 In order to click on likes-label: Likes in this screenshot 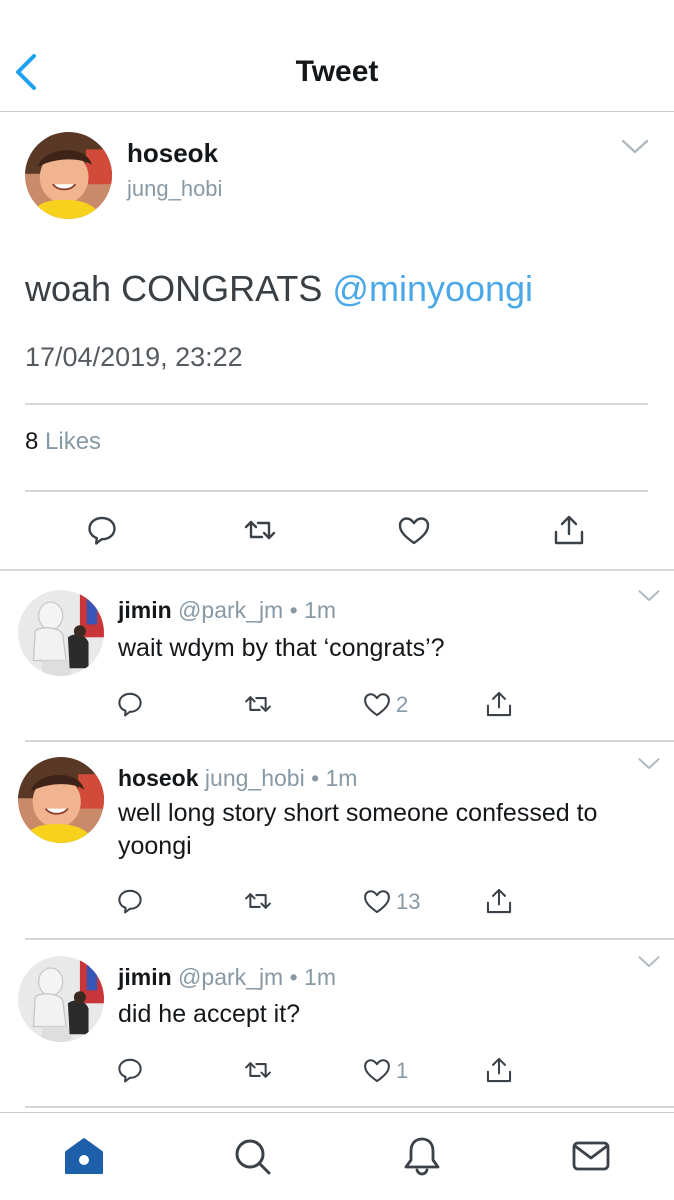, I will do `click(70, 441)`.